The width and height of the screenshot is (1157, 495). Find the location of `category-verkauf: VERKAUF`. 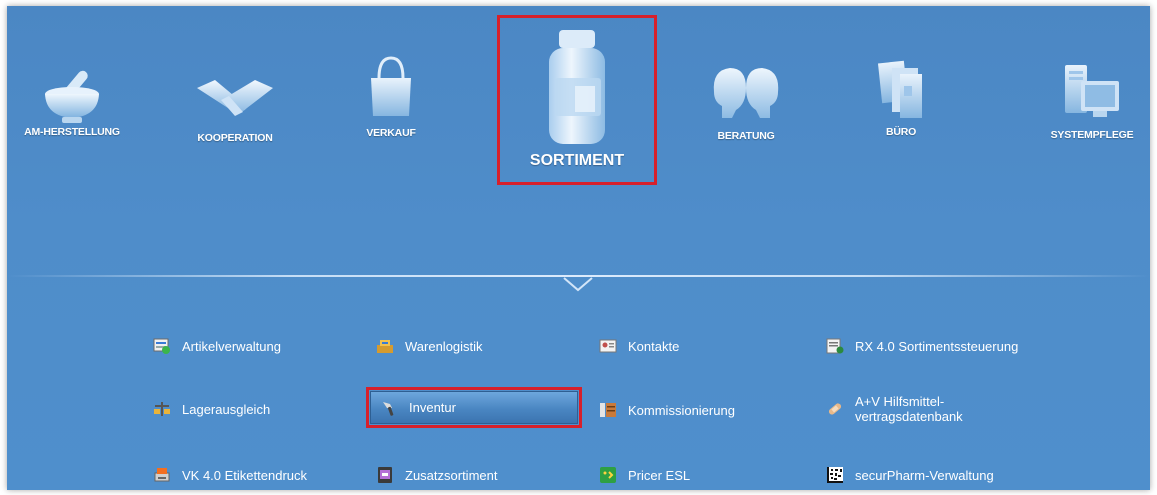

category-verkauf: VERKAUF is located at coordinates (391, 96).